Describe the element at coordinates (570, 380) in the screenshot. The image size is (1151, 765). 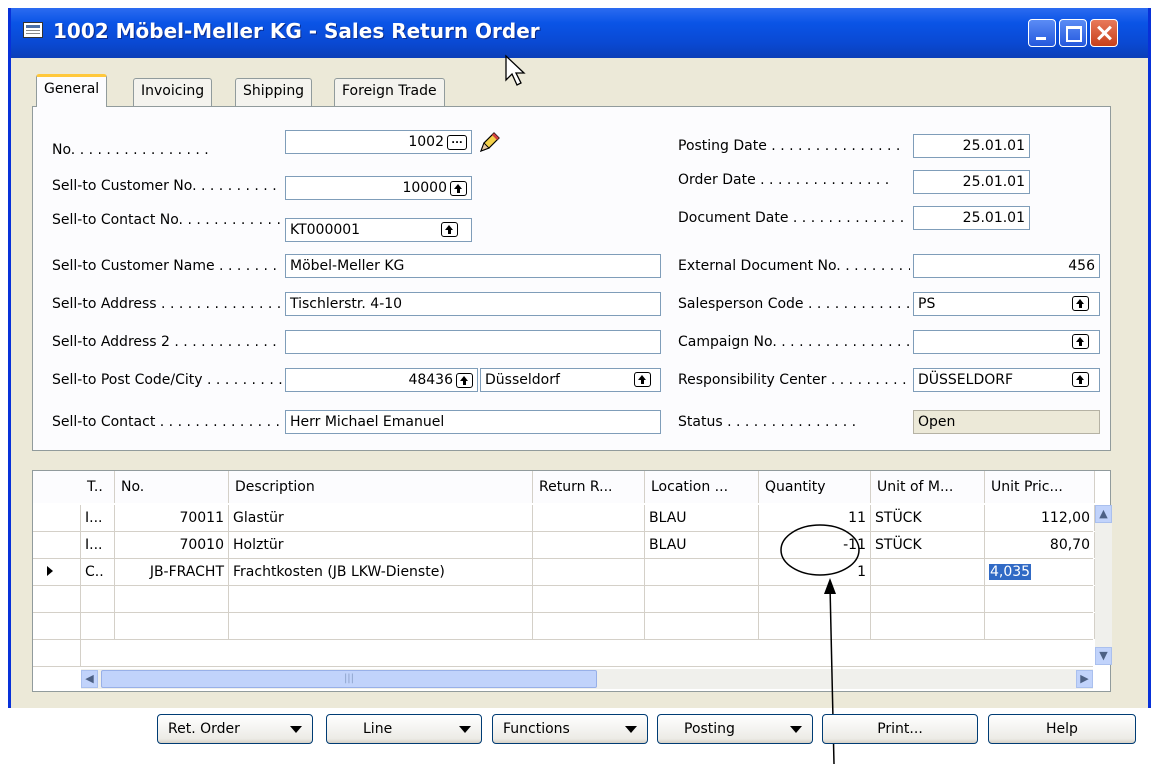
I see `sell-to-city-field: Düsseldorf` at that location.